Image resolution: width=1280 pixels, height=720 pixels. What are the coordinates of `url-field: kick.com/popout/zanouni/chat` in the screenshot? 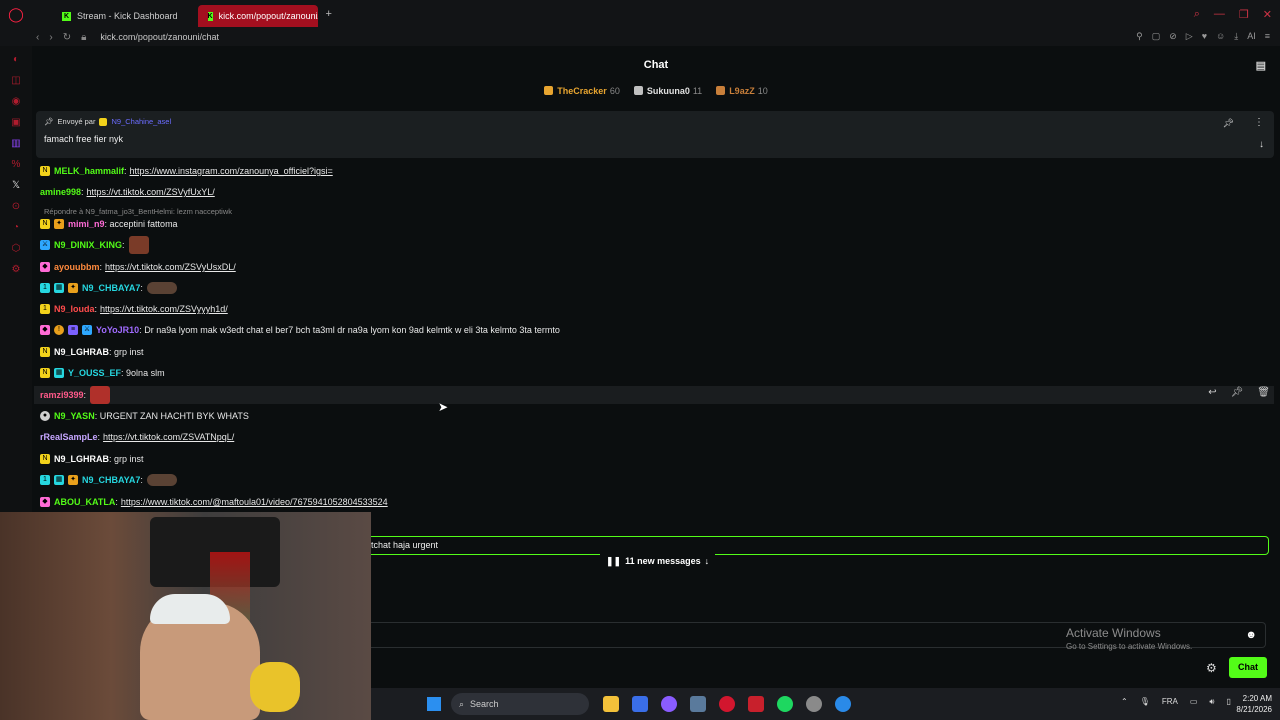 It's located at (159, 37).